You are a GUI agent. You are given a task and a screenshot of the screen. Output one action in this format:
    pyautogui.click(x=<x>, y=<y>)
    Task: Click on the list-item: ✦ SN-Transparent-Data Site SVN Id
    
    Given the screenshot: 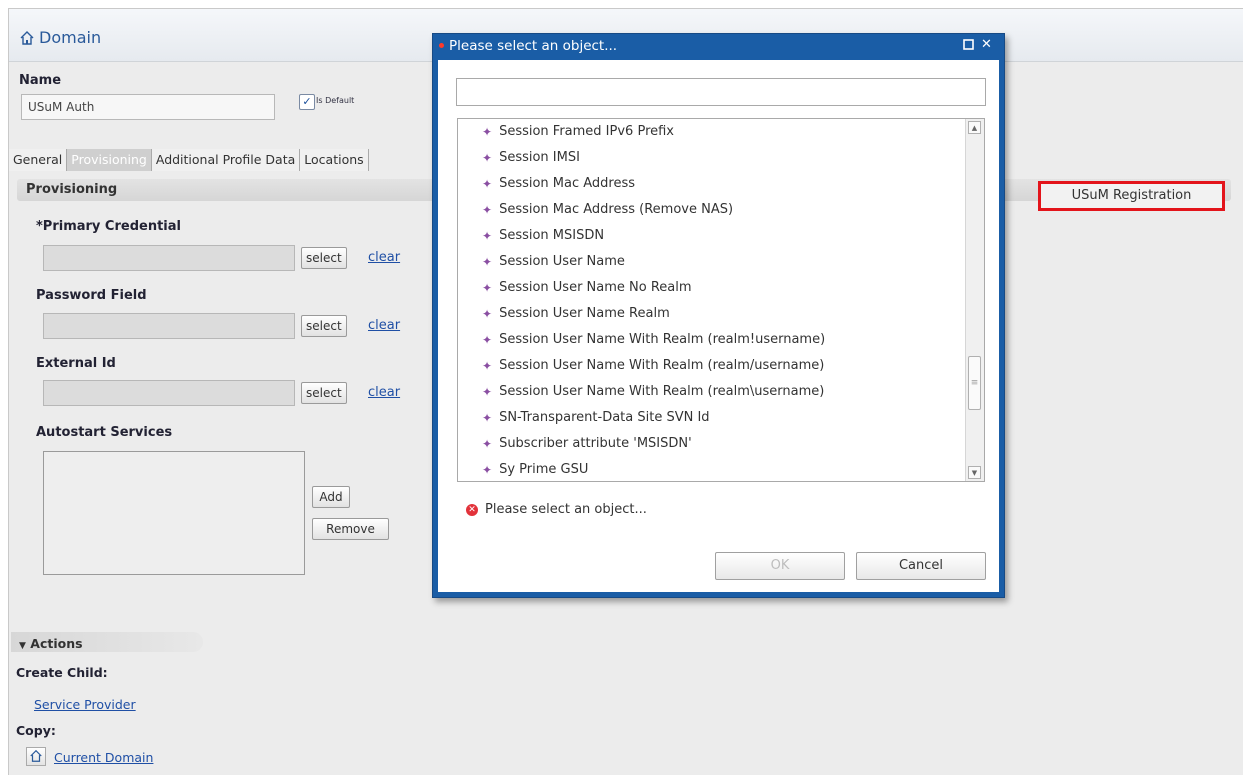 What is the action you would take?
    pyautogui.click(x=596, y=418)
    